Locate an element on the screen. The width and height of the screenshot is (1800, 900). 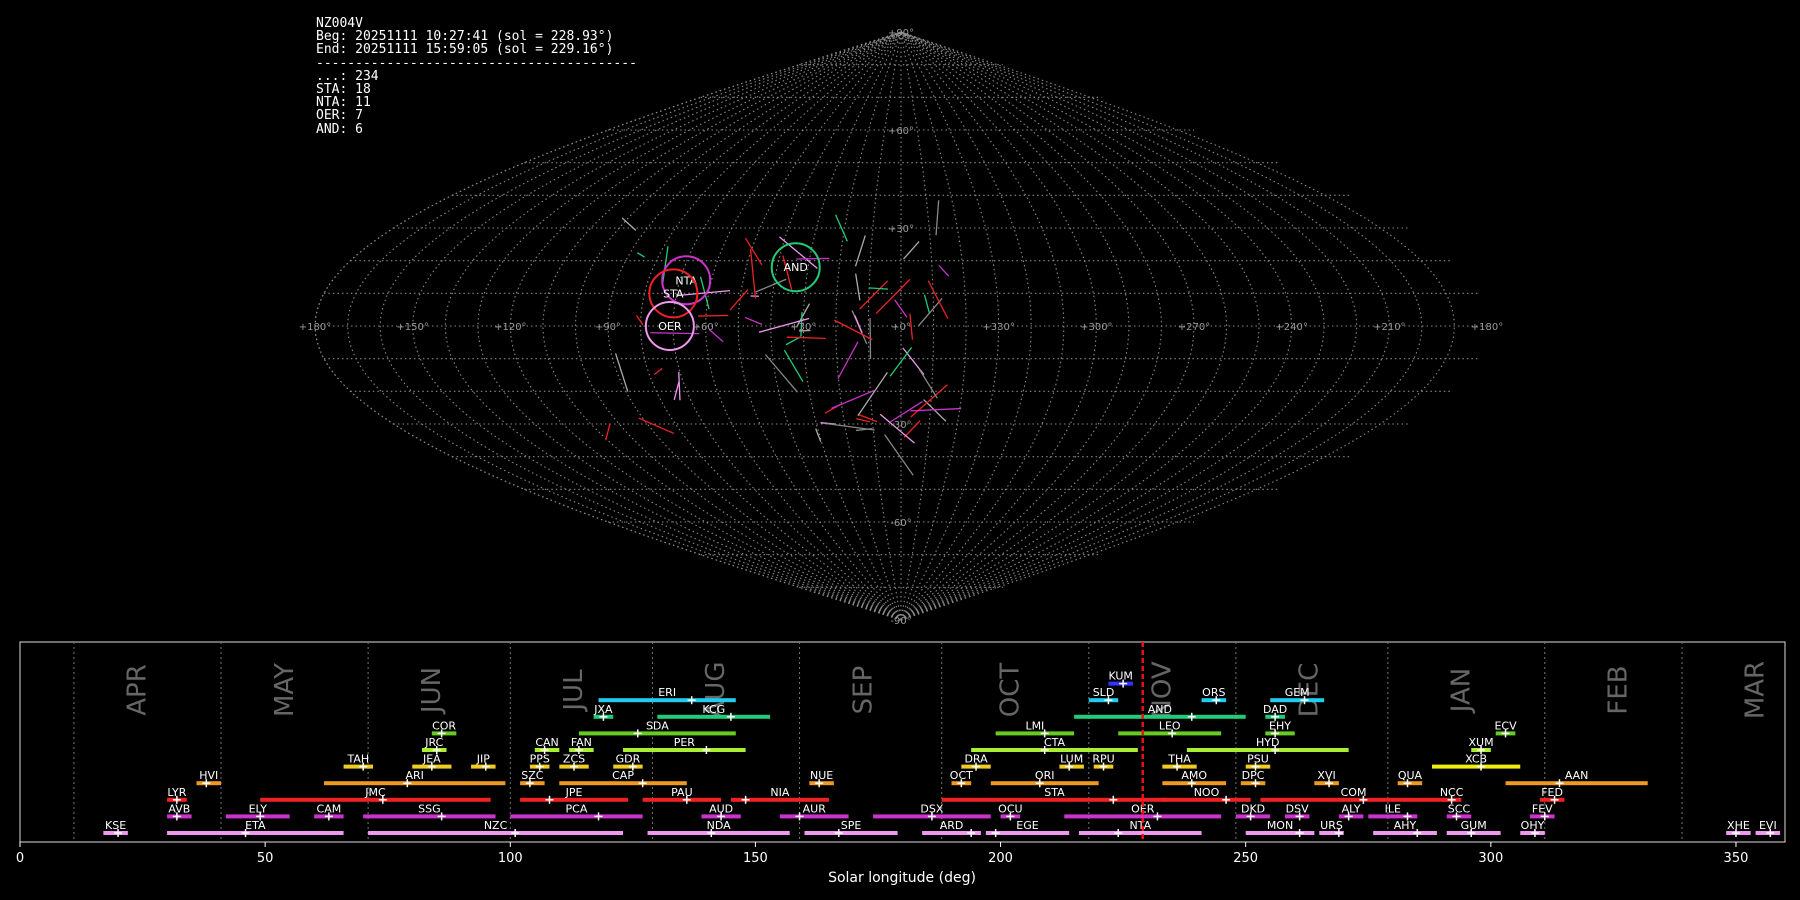
shower-label-gdr: GDR is located at coordinates (628, 759).